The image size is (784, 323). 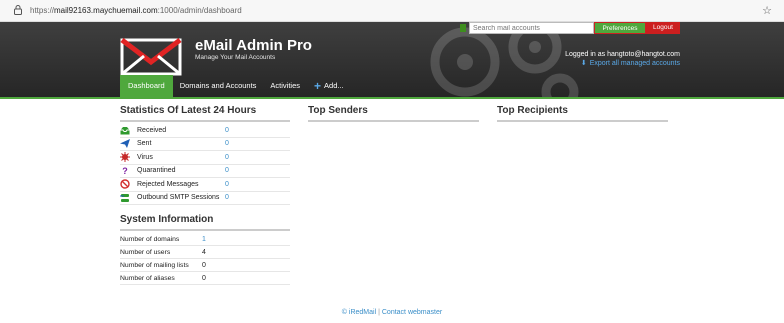 What do you see at coordinates (620, 28) in the screenshot?
I see `preferences-button: Preferences` at bounding box center [620, 28].